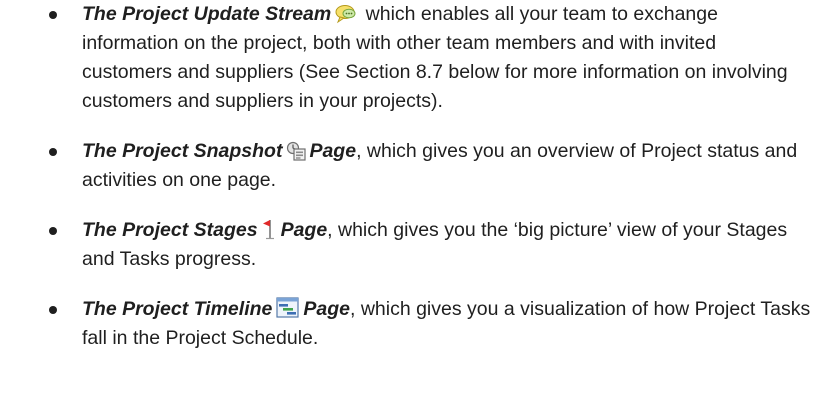 The height and width of the screenshot is (417, 829). What do you see at coordinates (182, 151) in the screenshot?
I see `item-title: The Project Snapshot` at bounding box center [182, 151].